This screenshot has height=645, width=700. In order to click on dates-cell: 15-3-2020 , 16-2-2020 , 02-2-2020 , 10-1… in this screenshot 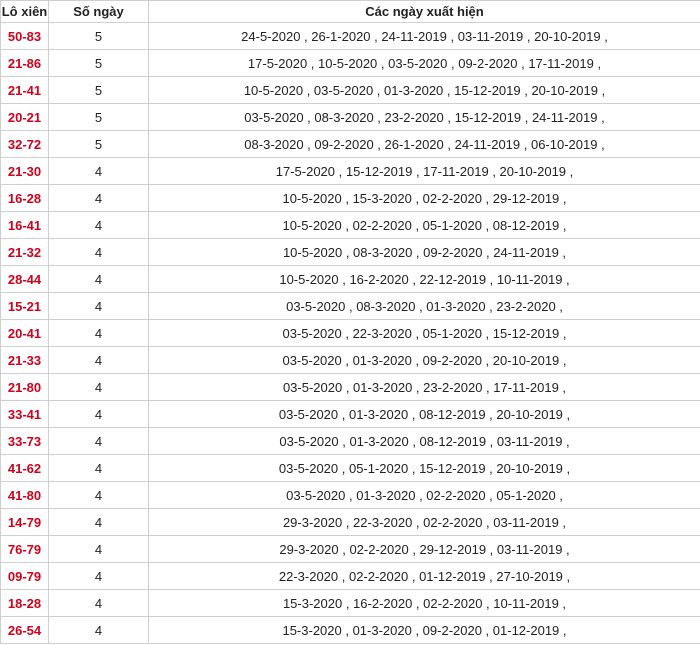, I will do `click(424, 603)`.